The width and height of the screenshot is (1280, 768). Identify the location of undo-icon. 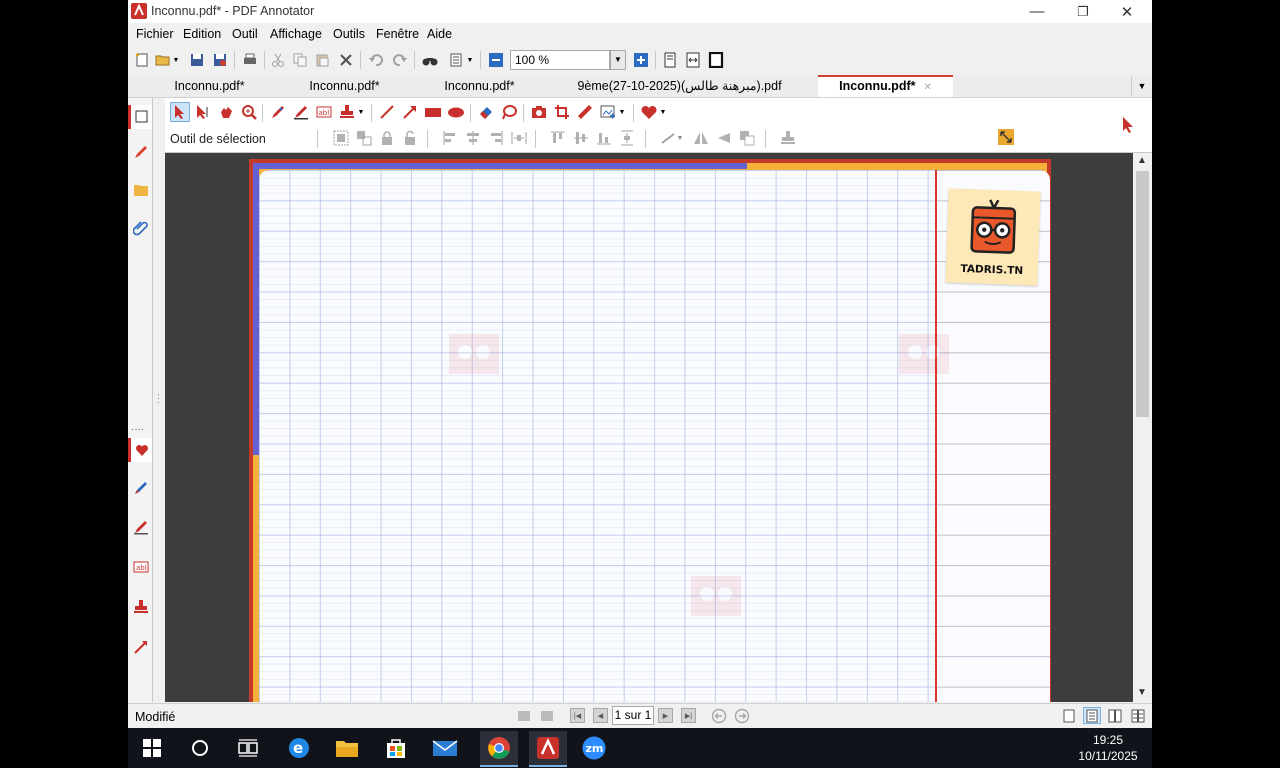
(376, 60).